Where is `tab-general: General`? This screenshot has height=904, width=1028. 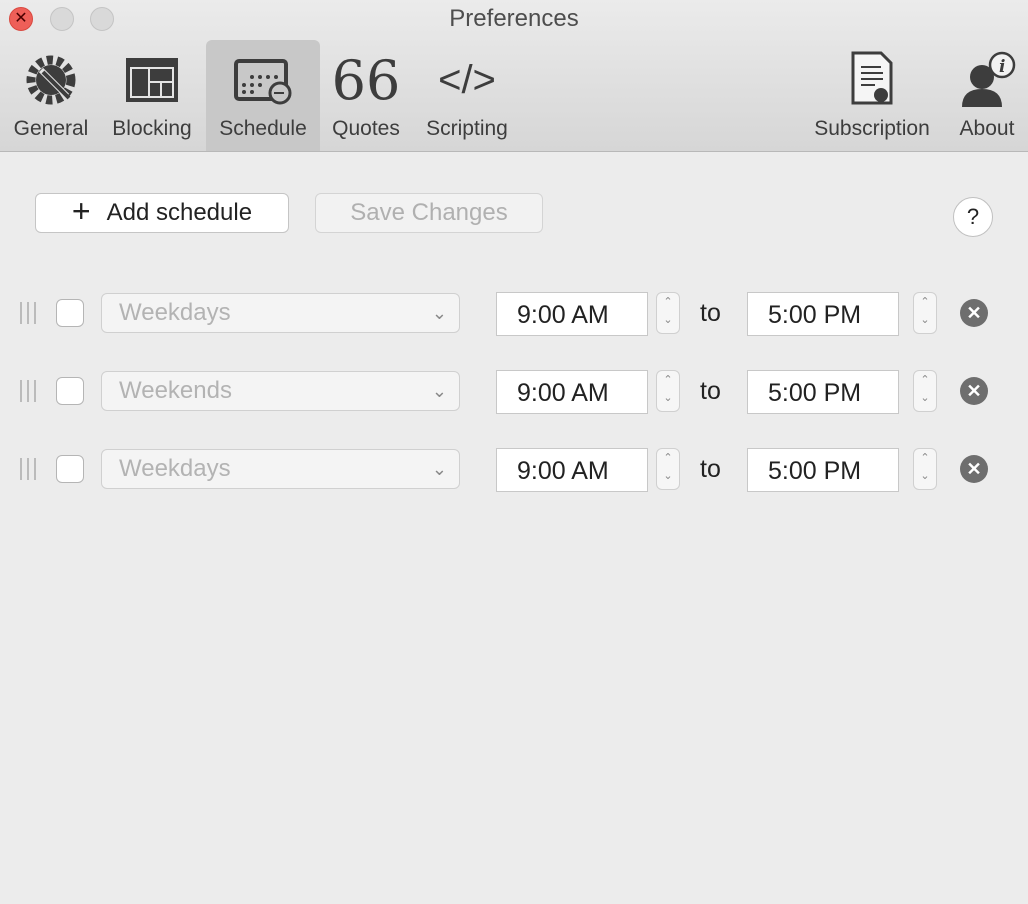
tab-general: General is located at coordinates (51, 95).